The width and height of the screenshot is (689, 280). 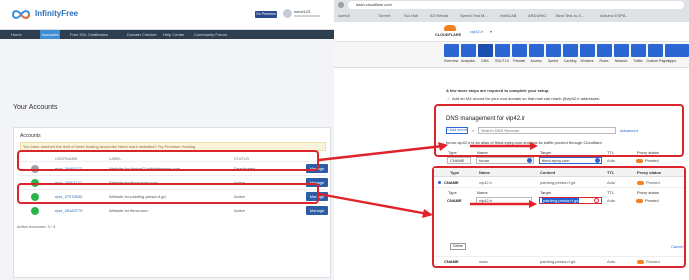 What do you see at coordinates (536, 61) in the screenshot?
I see `icon-label: Access` at bounding box center [536, 61].